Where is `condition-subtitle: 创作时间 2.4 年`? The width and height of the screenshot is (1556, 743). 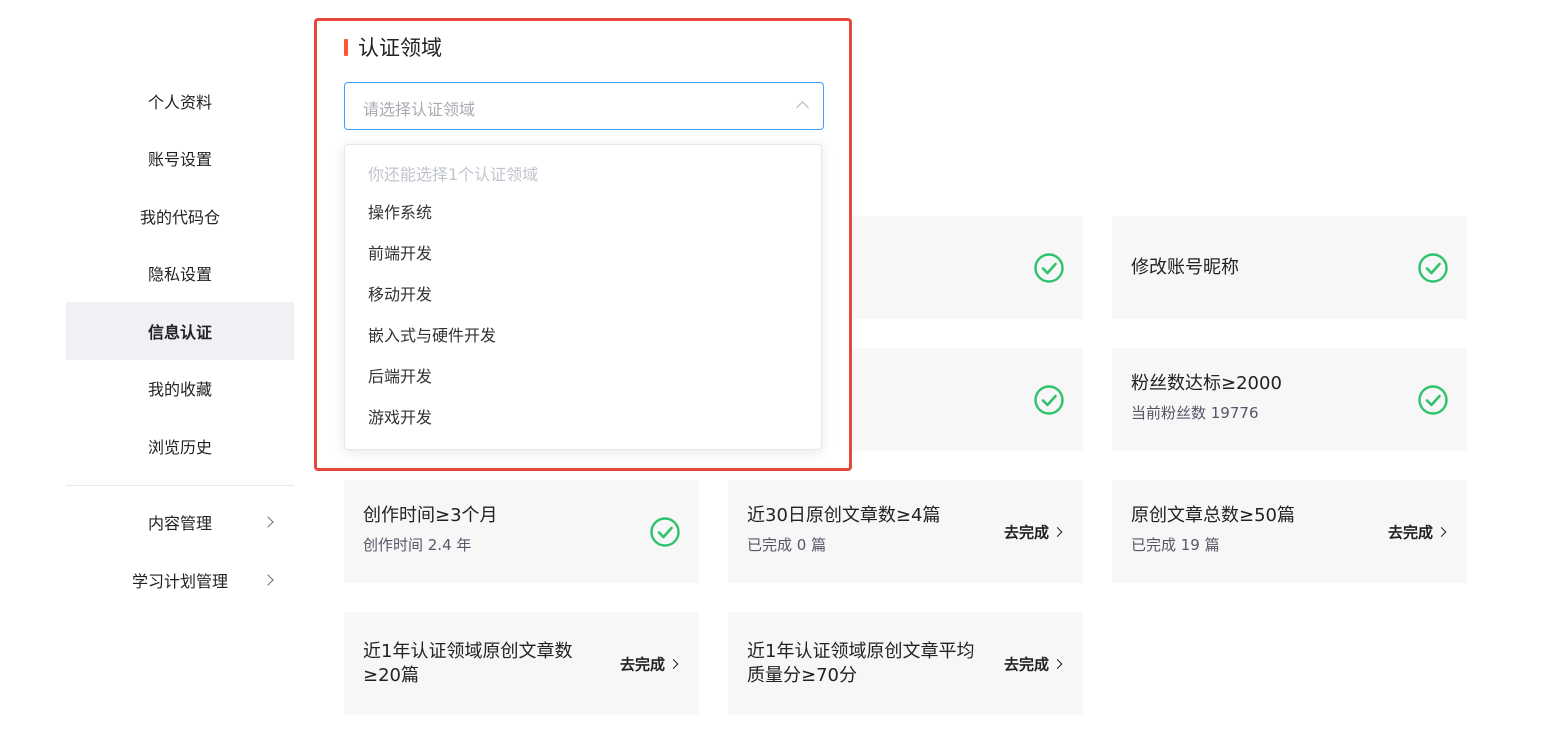
condition-subtitle: 创作时间 2.4 年 is located at coordinates (417, 545).